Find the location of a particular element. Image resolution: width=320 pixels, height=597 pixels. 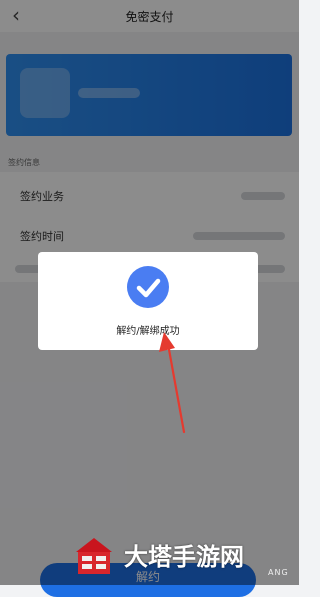

watermark-text: 大塔手游网 is located at coordinates (184, 556).